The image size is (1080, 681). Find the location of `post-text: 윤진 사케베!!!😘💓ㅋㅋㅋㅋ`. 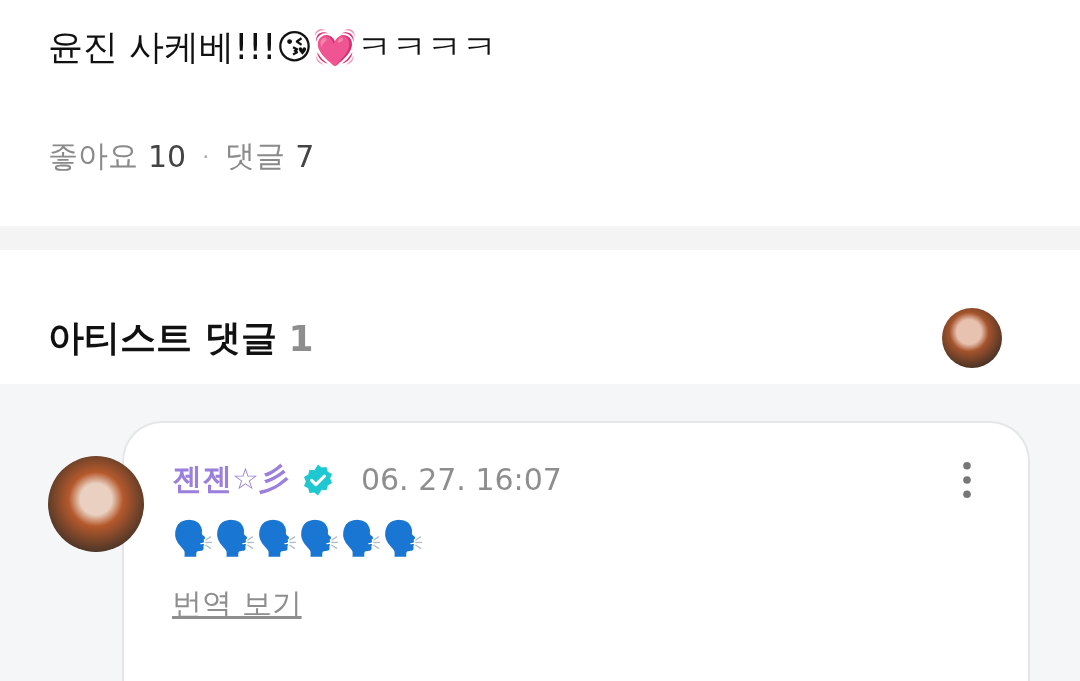

post-text: 윤진 사케베!!!😘💓ㅋㅋㅋㅋ is located at coordinates (273, 47).